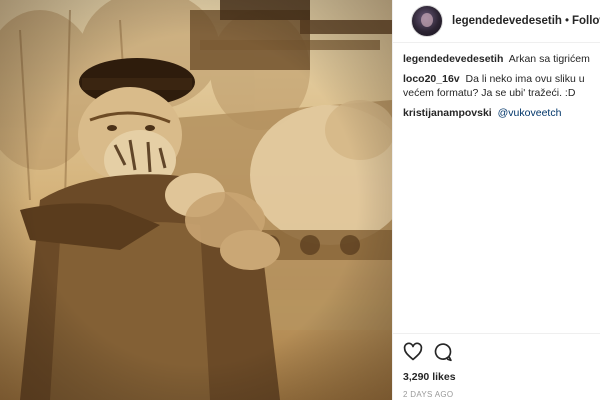 This screenshot has height=400, width=600. Describe the element at coordinates (501, 394) in the screenshot. I see `post-timestamp: 2 DAYS AGO` at that location.